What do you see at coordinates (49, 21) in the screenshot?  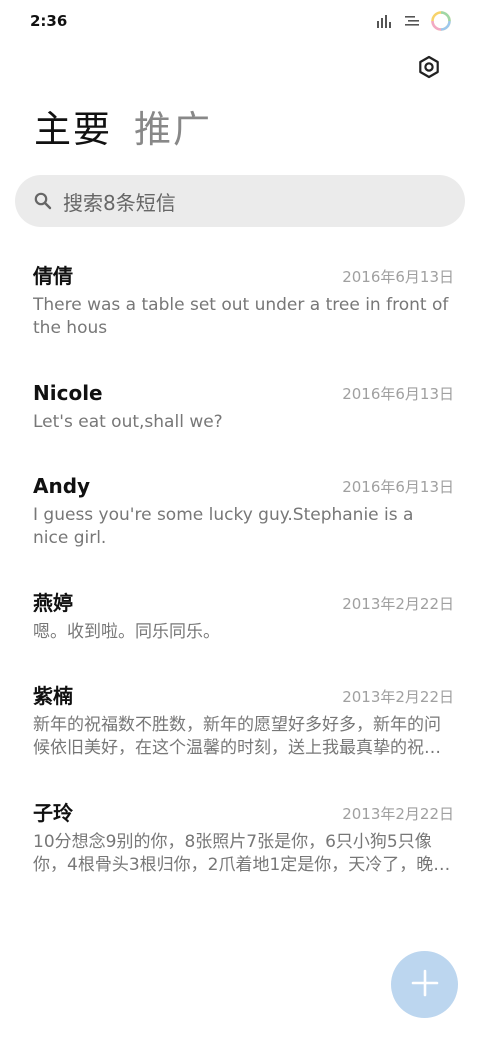 I see `status-time: 2:36` at bounding box center [49, 21].